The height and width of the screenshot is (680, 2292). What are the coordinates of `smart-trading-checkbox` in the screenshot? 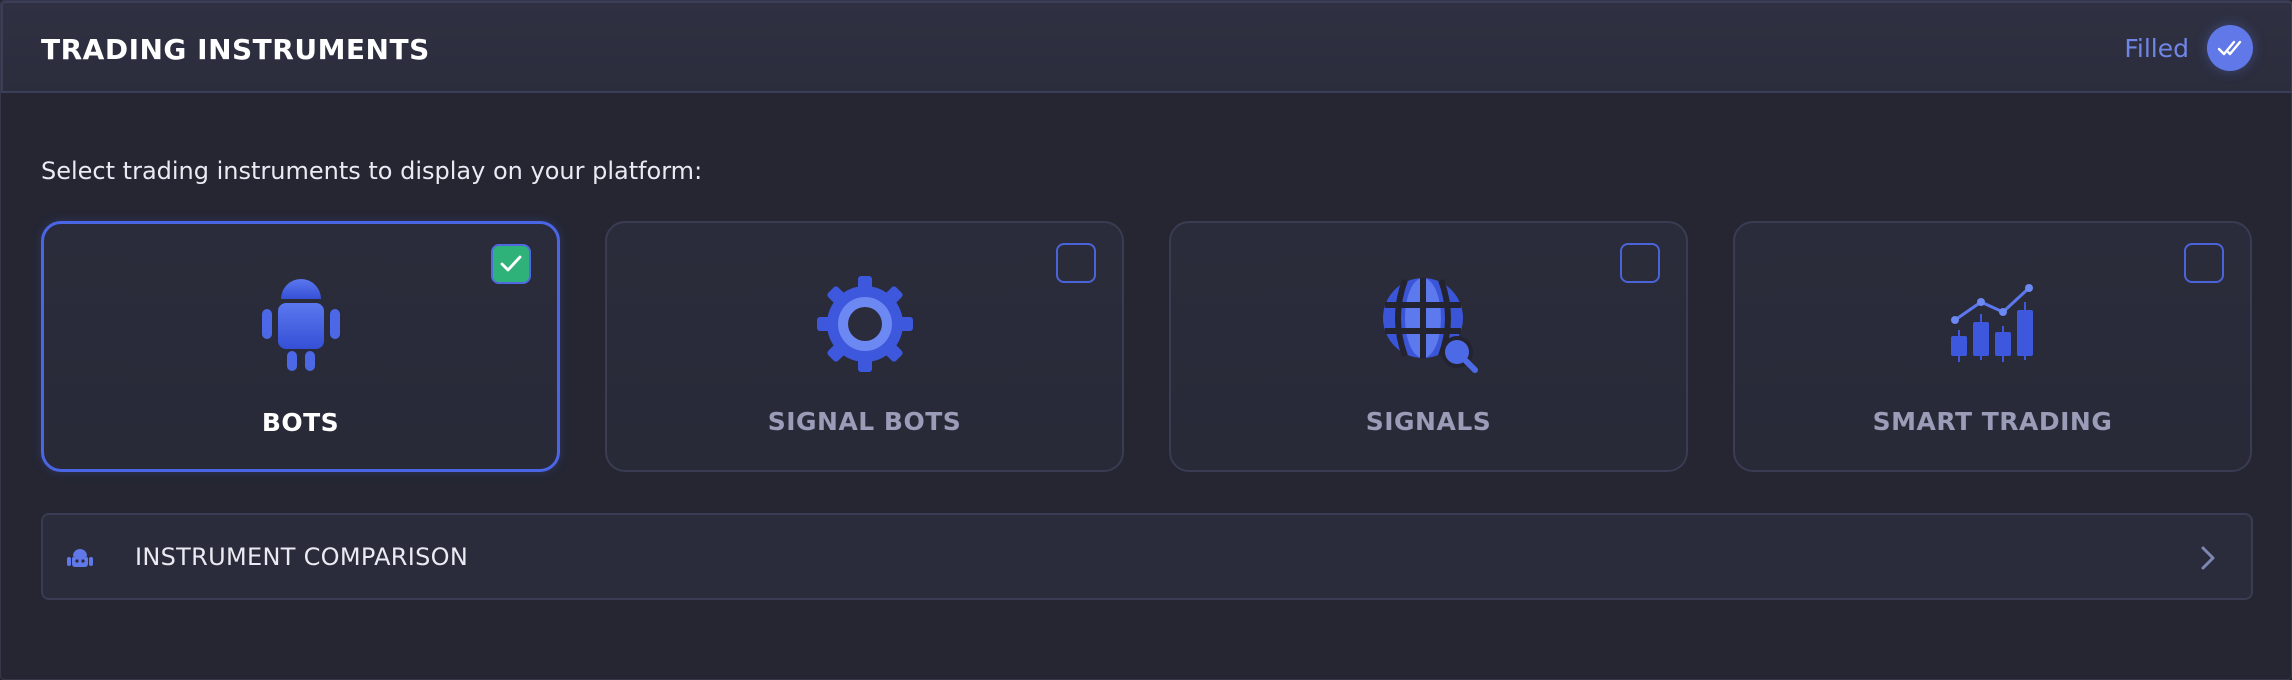 It's located at (2204, 263).